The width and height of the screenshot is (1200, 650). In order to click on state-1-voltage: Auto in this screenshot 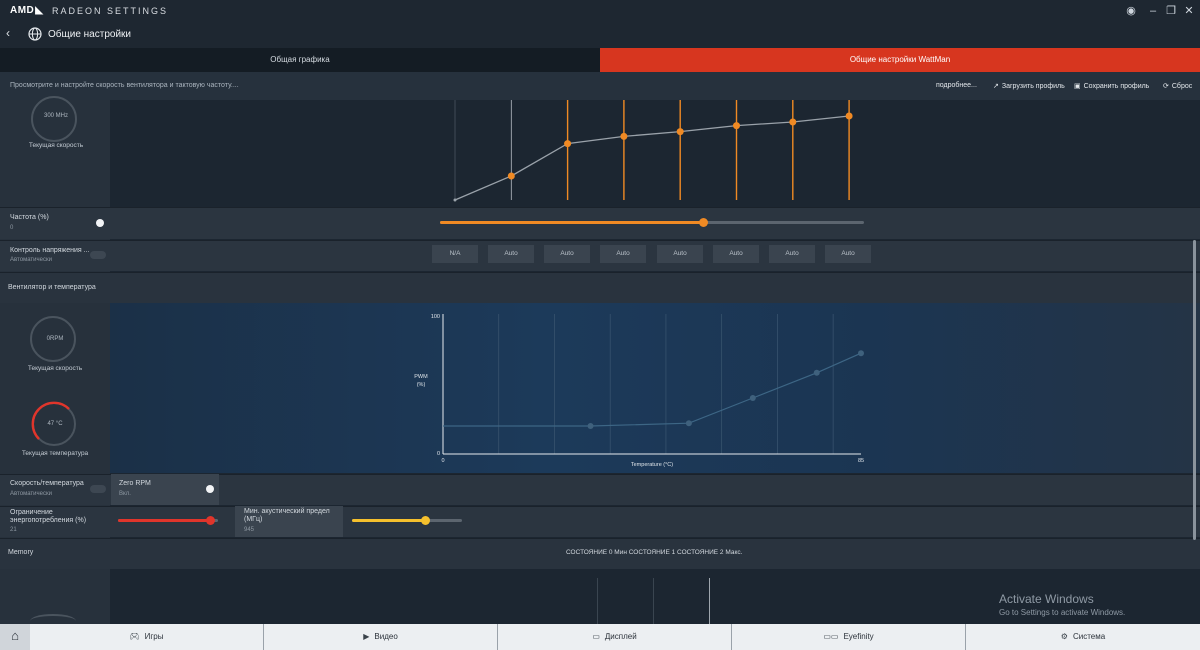, I will do `click(511, 254)`.